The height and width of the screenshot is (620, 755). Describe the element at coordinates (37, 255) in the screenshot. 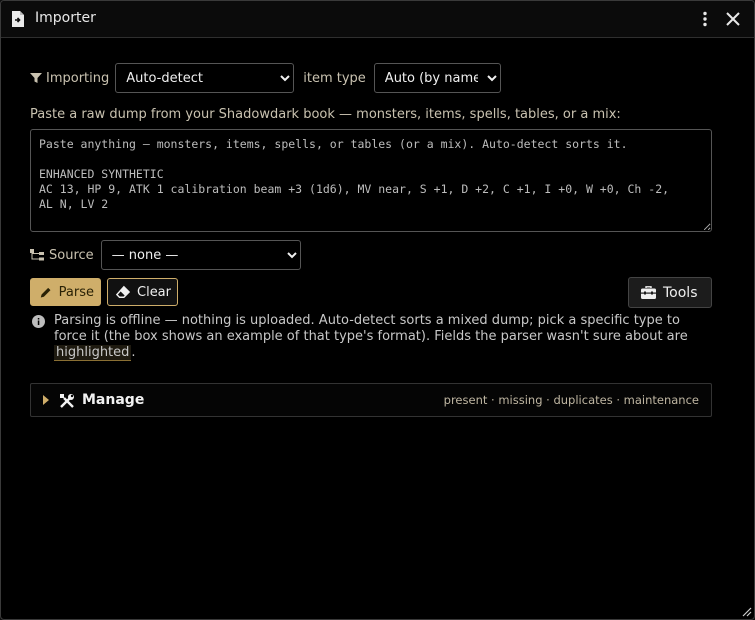

I see `sitemap-icon` at that location.